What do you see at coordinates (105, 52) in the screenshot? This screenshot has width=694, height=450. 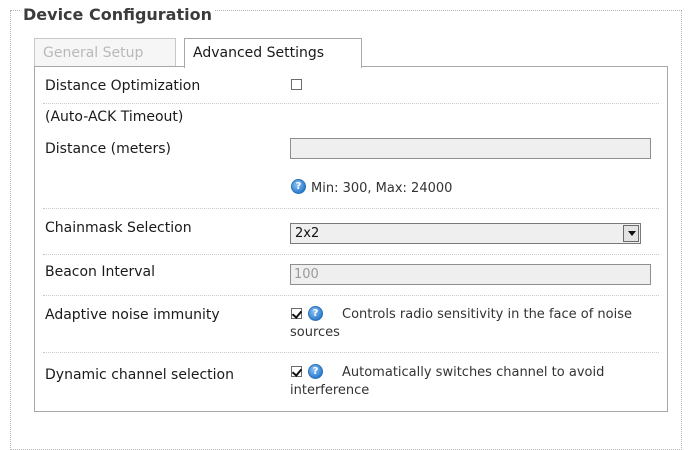 I see `tab-general-setup: General Setup` at bounding box center [105, 52].